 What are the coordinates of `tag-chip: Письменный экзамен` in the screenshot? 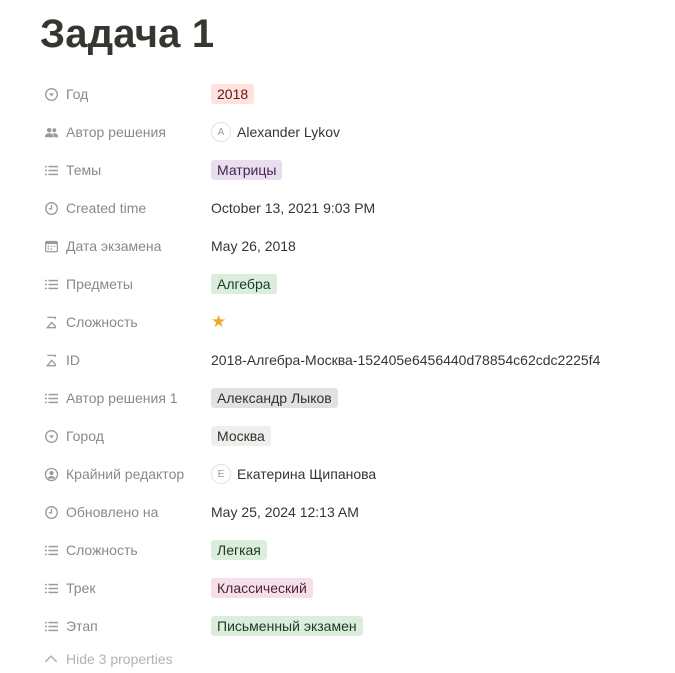 It's located at (287, 626).